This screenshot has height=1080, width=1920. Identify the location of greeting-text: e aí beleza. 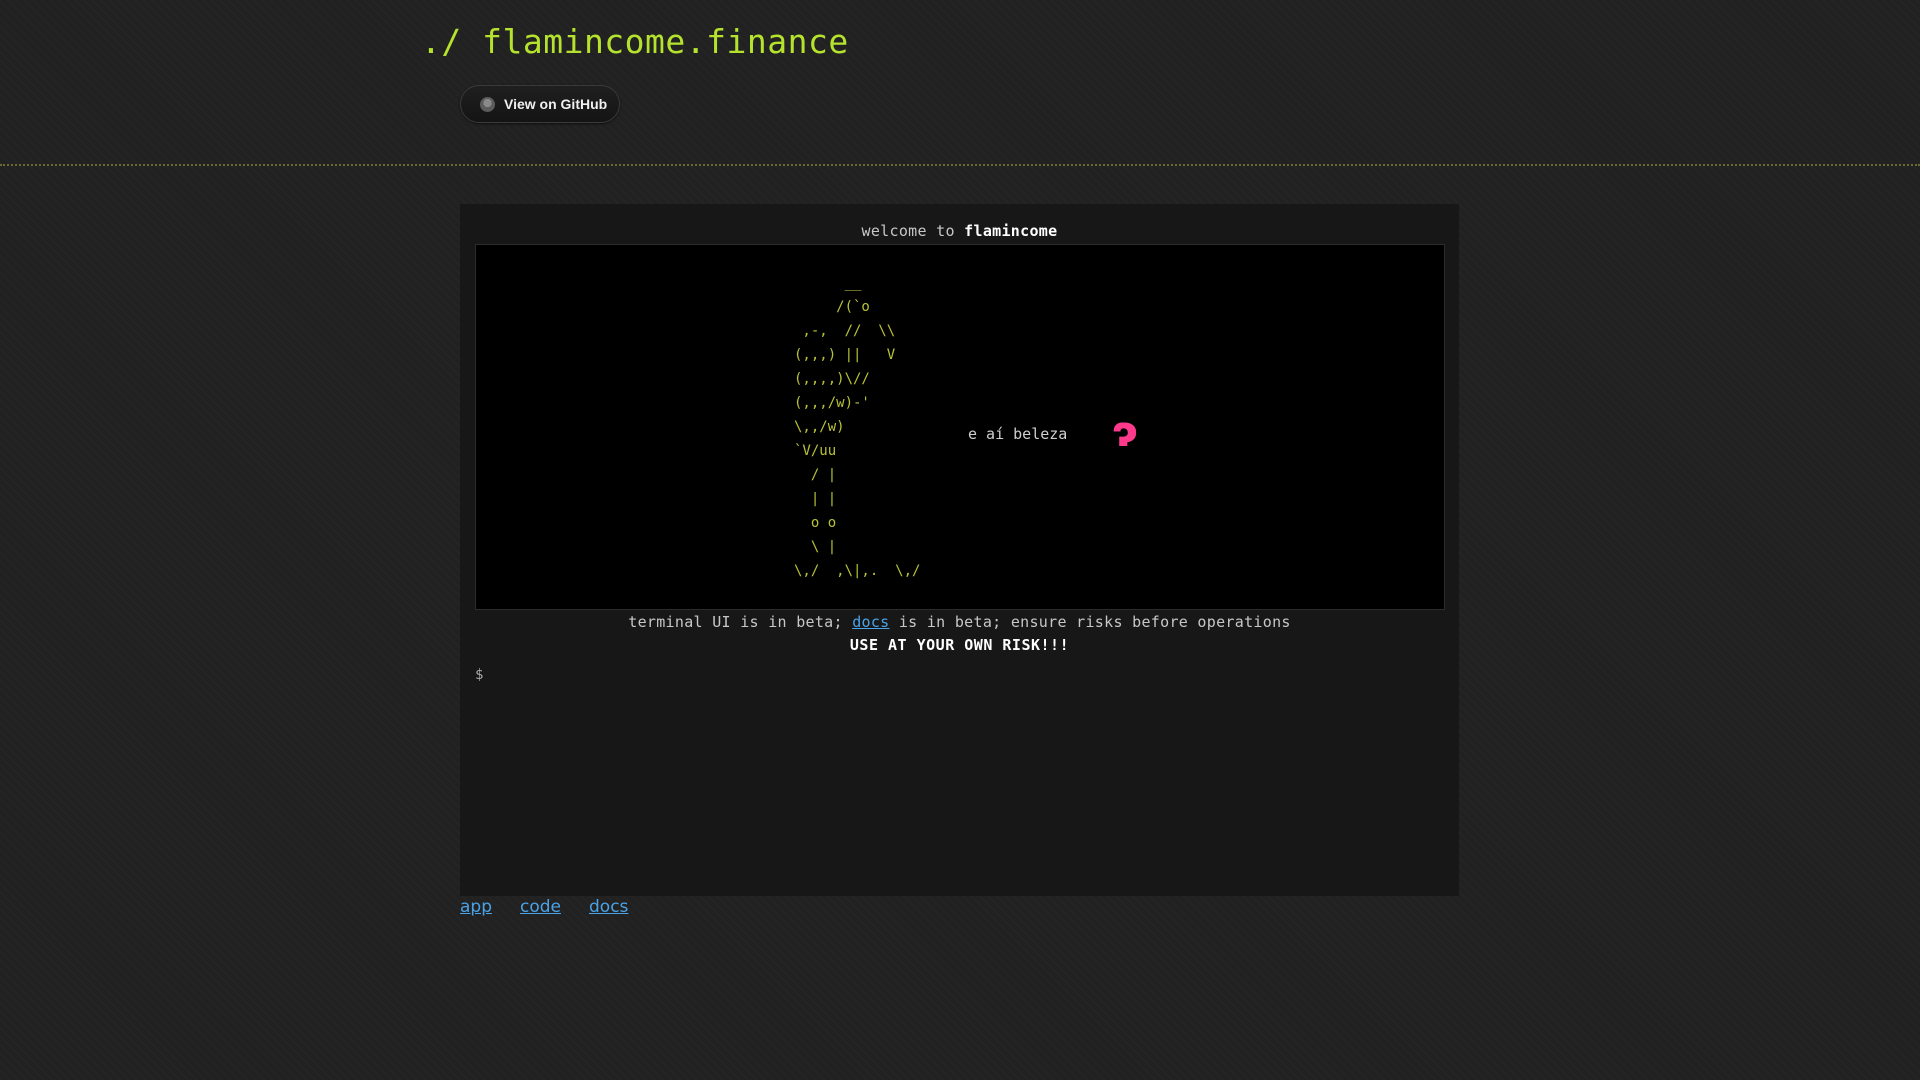
(1018, 434).